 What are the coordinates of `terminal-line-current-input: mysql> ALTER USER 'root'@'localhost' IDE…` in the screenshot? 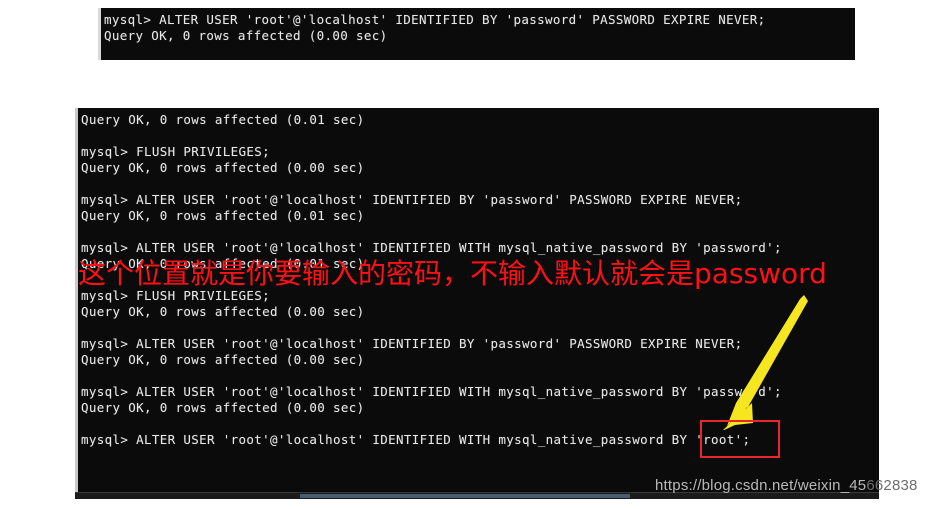 It's located at (480, 440).